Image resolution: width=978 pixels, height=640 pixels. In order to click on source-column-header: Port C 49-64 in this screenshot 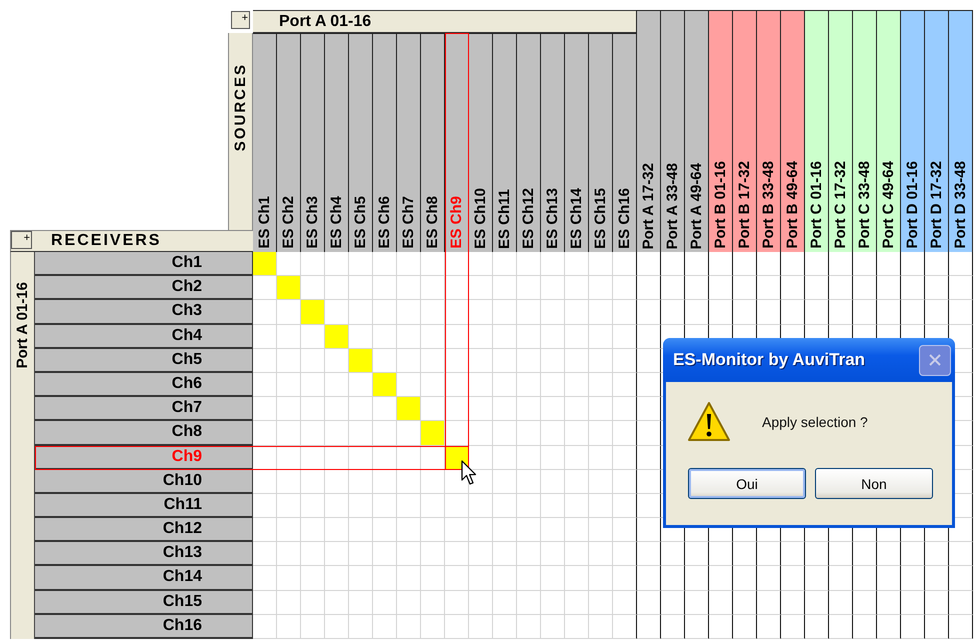, I will do `click(888, 131)`.